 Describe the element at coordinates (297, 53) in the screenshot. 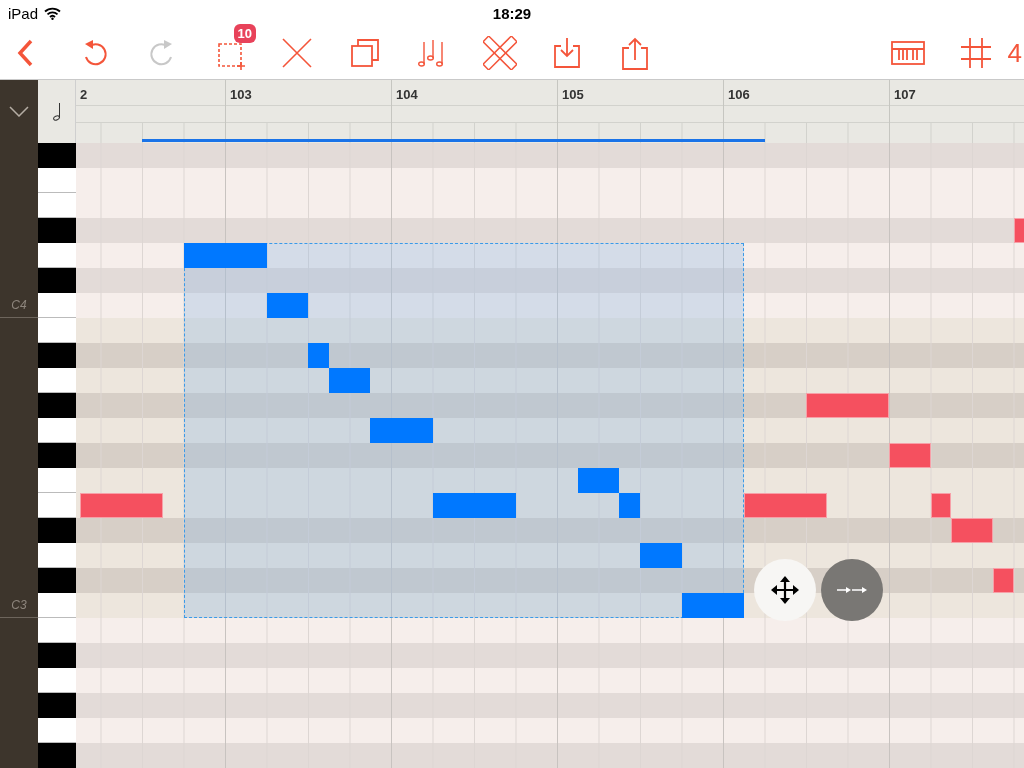

I see `close-icon` at that location.